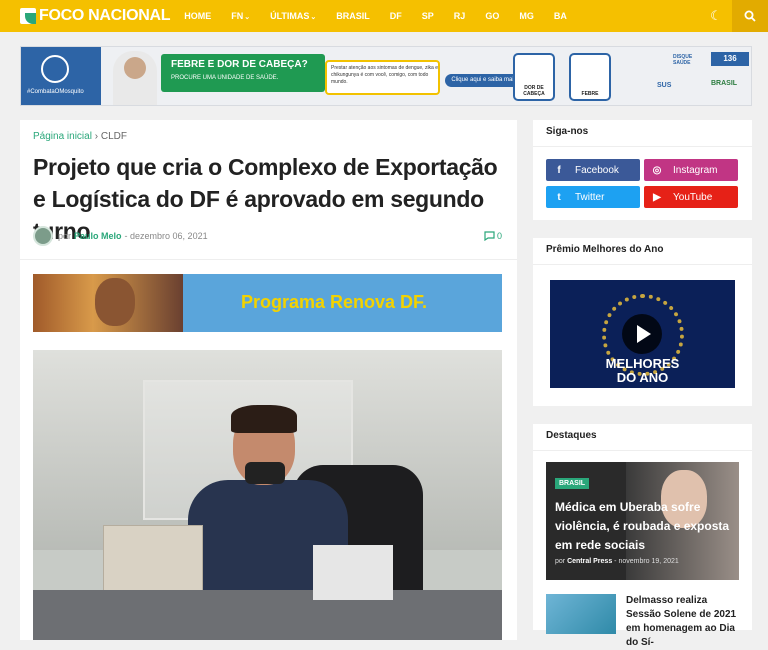 The image size is (768, 650). I want to click on nav-item-rj: RJ, so click(460, 16).